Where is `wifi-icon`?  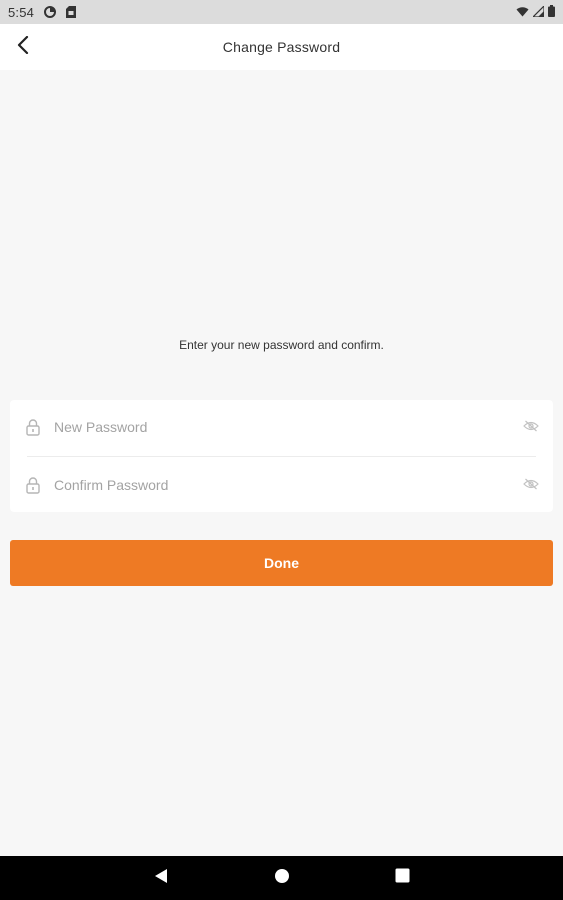 wifi-icon is located at coordinates (522, 12).